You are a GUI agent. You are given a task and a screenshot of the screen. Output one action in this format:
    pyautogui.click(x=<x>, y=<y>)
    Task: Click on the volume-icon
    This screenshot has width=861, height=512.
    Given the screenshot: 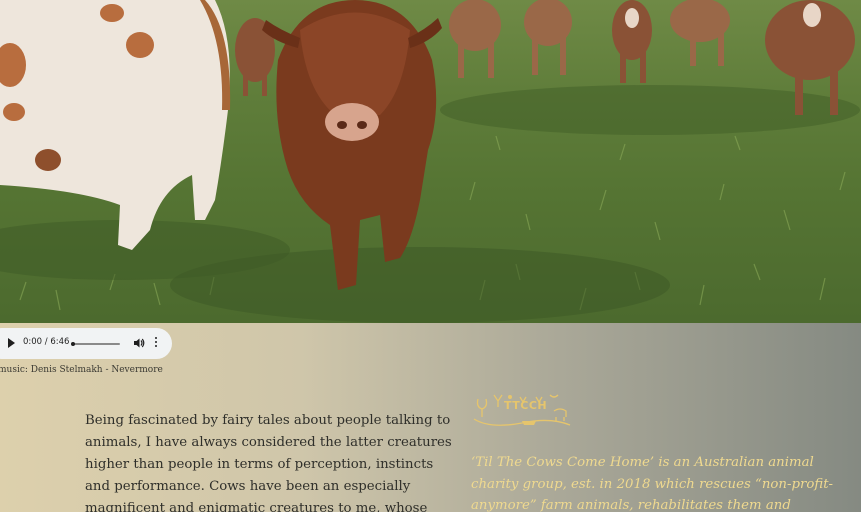 What is the action you would take?
    pyautogui.click(x=139, y=343)
    